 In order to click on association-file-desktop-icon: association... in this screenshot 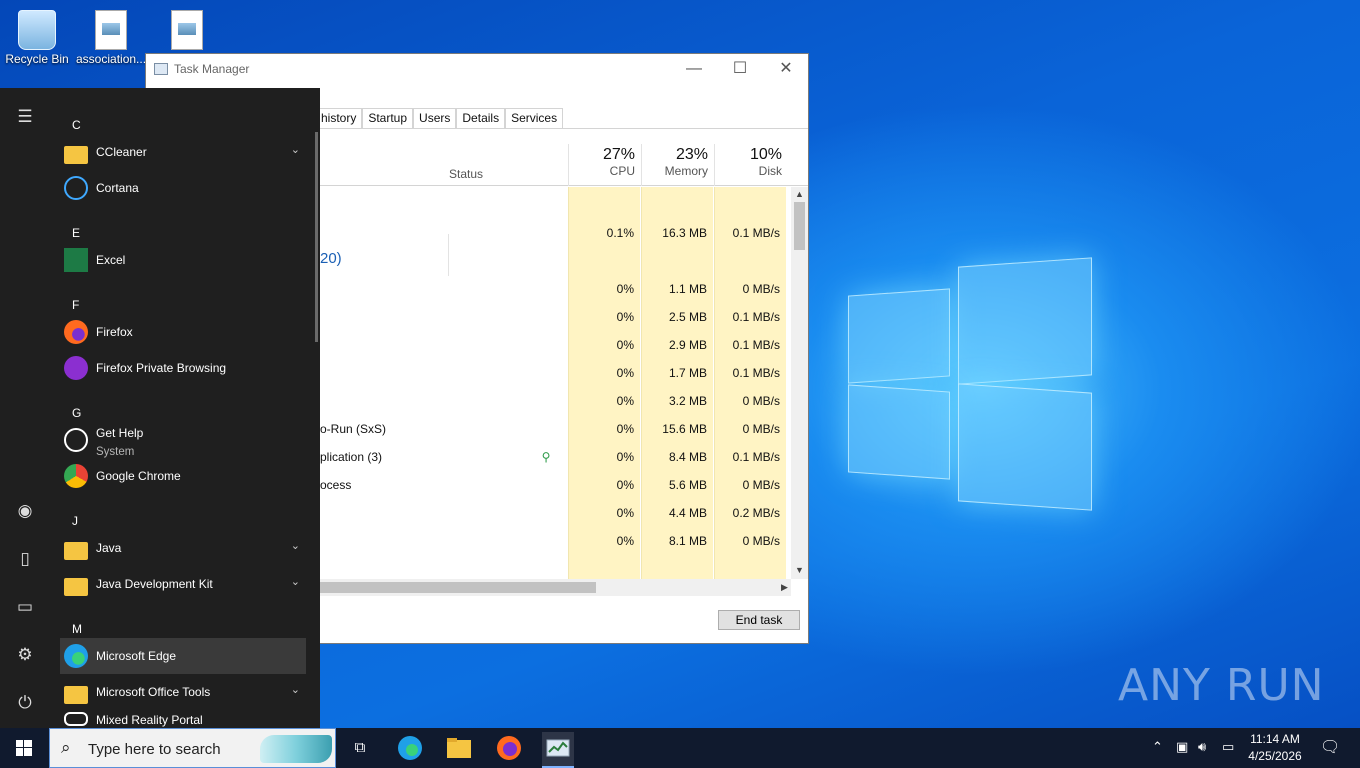, I will do `click(111, 35)`.